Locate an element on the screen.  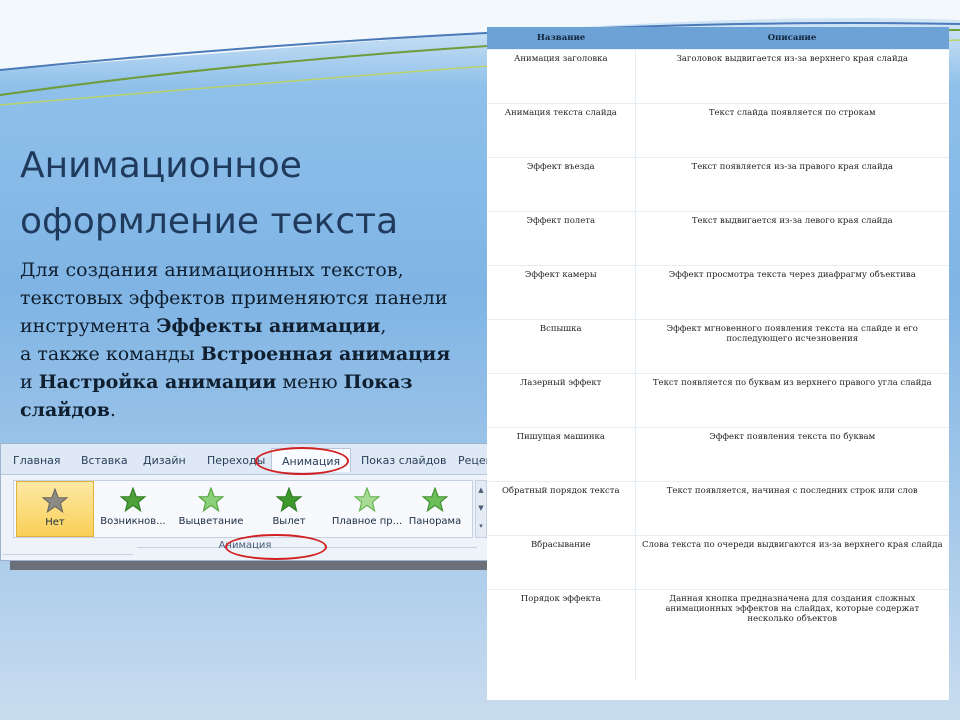
header-name: Название is located at coordinates (561, 38).